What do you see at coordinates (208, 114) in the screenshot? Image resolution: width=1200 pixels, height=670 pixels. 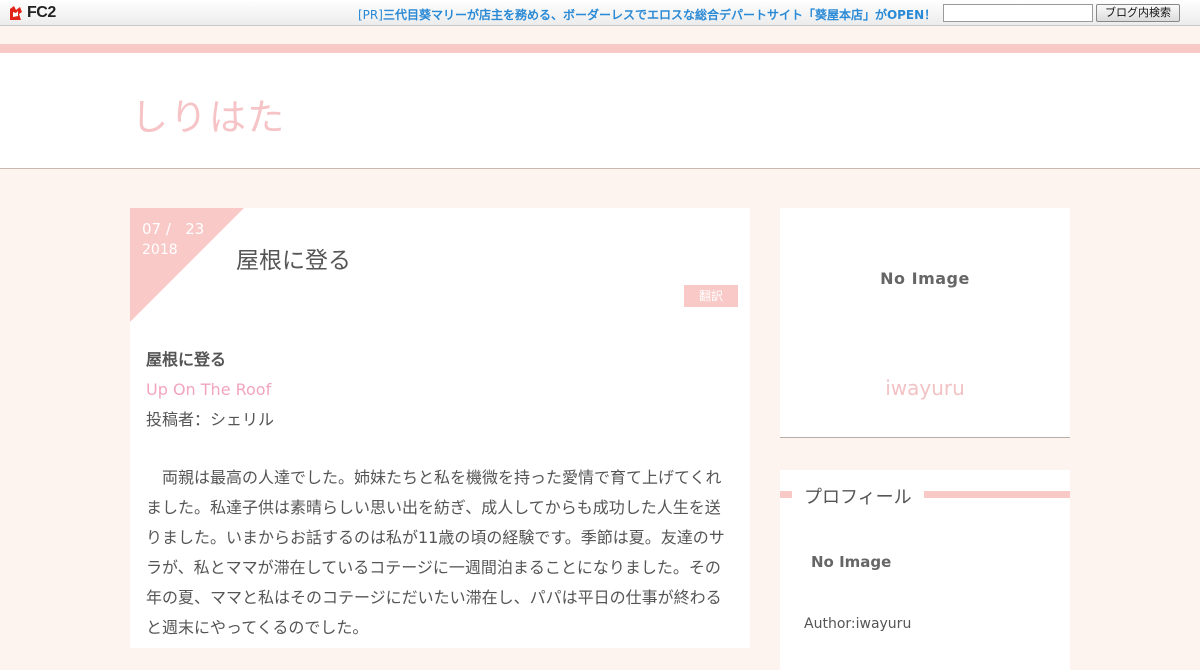 I see `blog-title: しりはた` at bounding box center [208, 114].